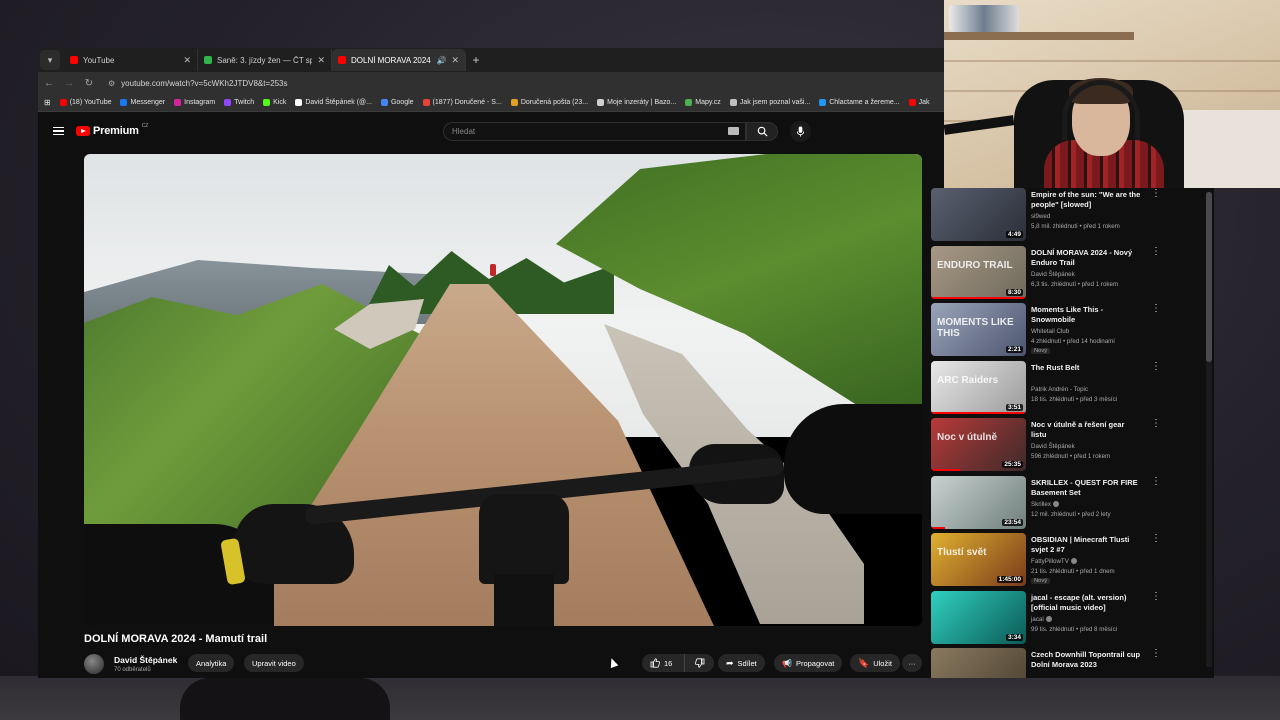  What do you see at coordinates (663, 663) in the screenshot?
I see `like-button: 16` at bounding box center [663, 663].